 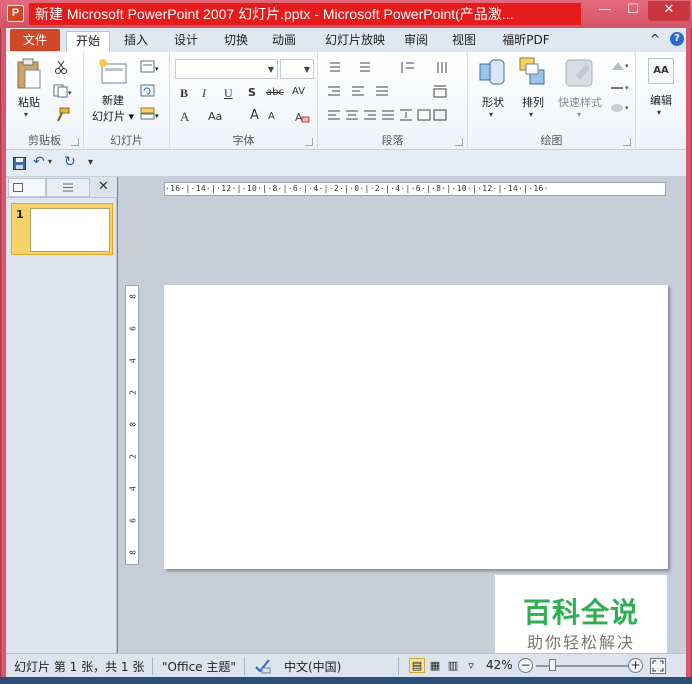 I want to click on maximize-button: ☐, so click(x=633, y=11).